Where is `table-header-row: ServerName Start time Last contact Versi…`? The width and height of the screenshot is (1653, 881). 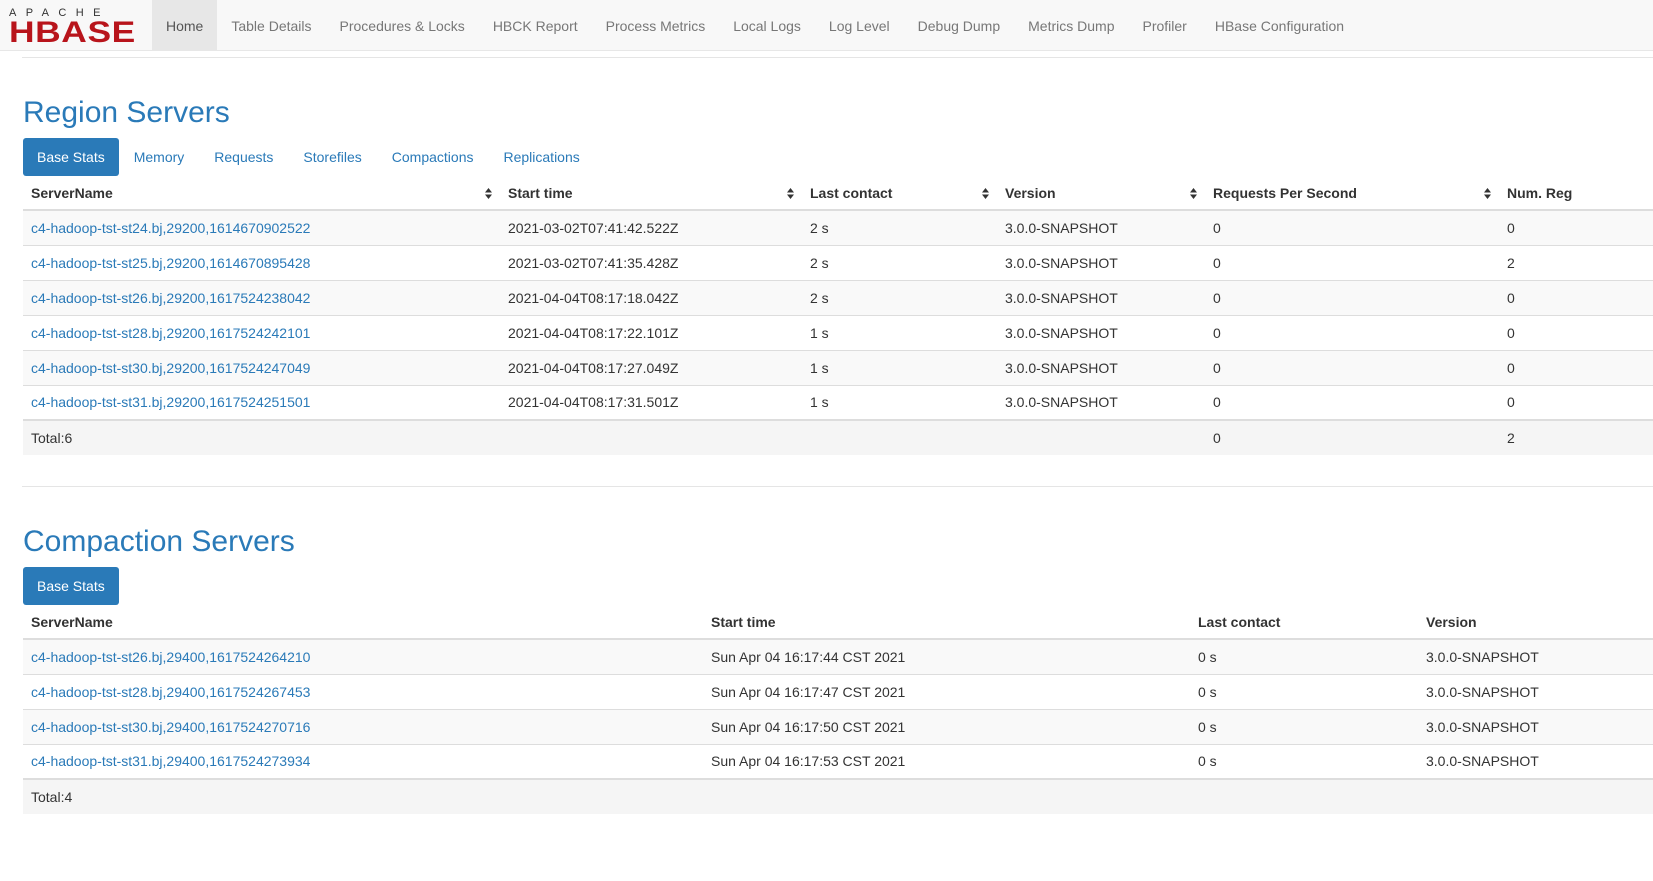 table-header-row: ServerName Start time Last contact Versi… is located at coordinates (838, 193).